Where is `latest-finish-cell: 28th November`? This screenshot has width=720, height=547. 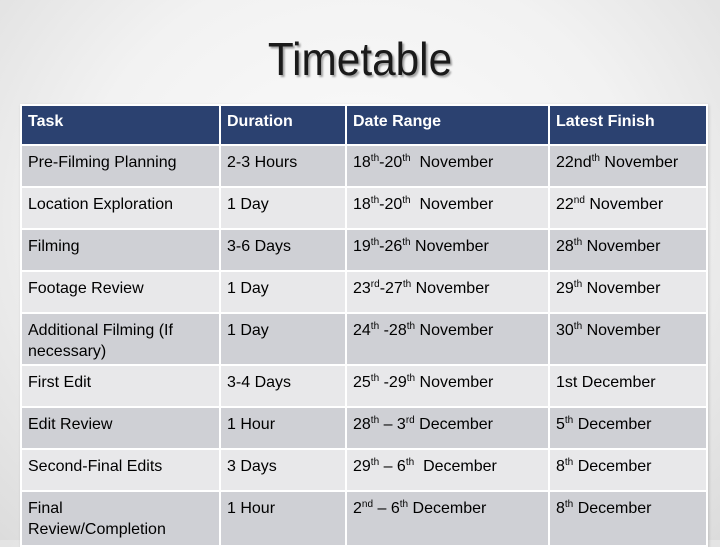 latest-finish-cell: 28th November is located at coordinates (628, 250).